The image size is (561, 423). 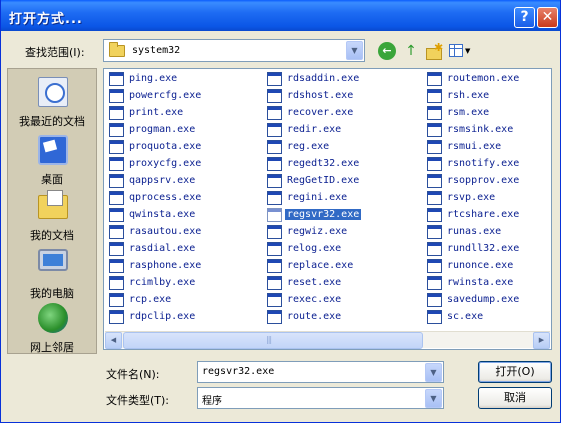 I want to click on file-name: rcp.exe, so click(x=150, y=299).